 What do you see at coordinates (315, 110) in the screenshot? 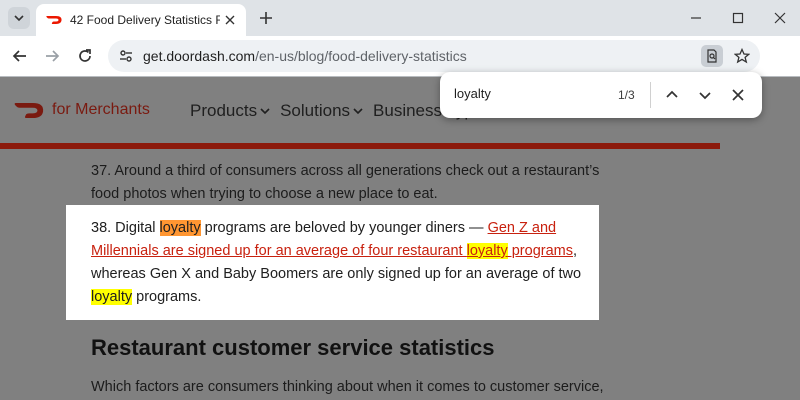
I see `nav-item-label: Solutions` at bounding box center [315, 110].